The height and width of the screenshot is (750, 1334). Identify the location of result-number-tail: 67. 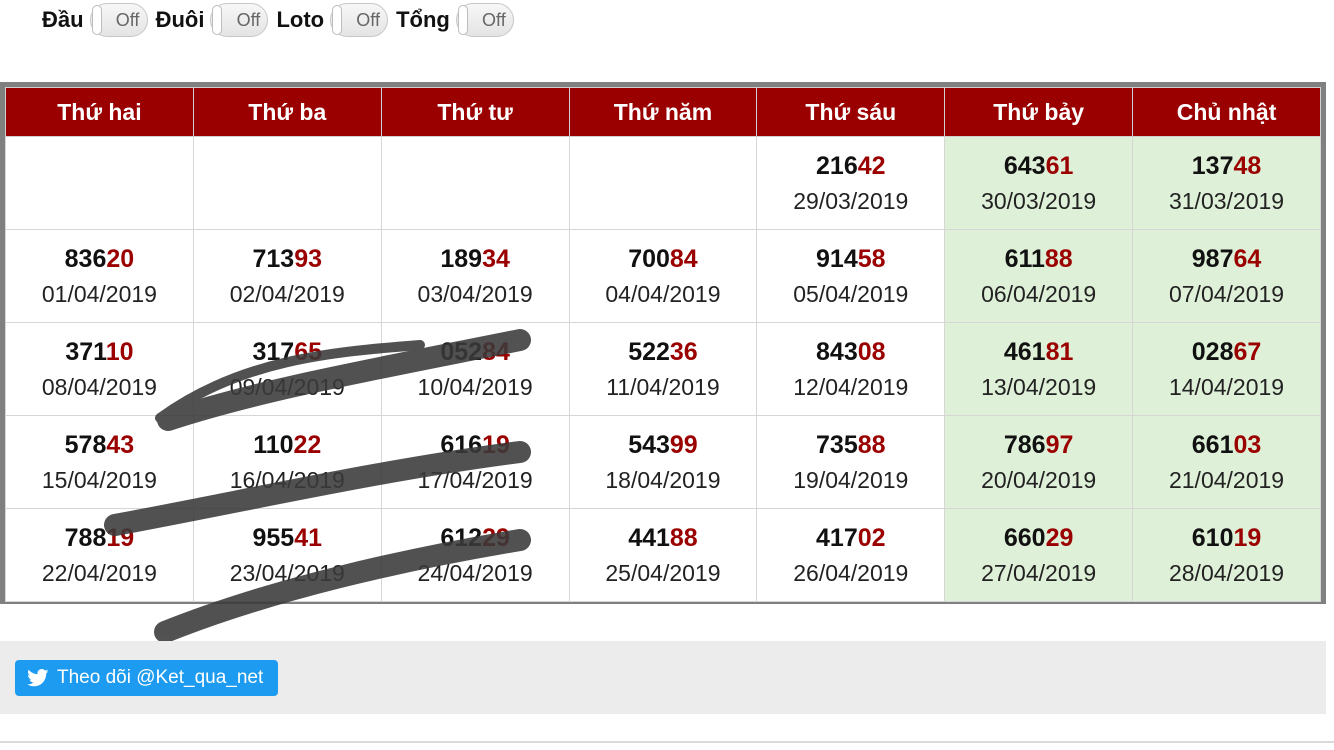
(1247, 352).